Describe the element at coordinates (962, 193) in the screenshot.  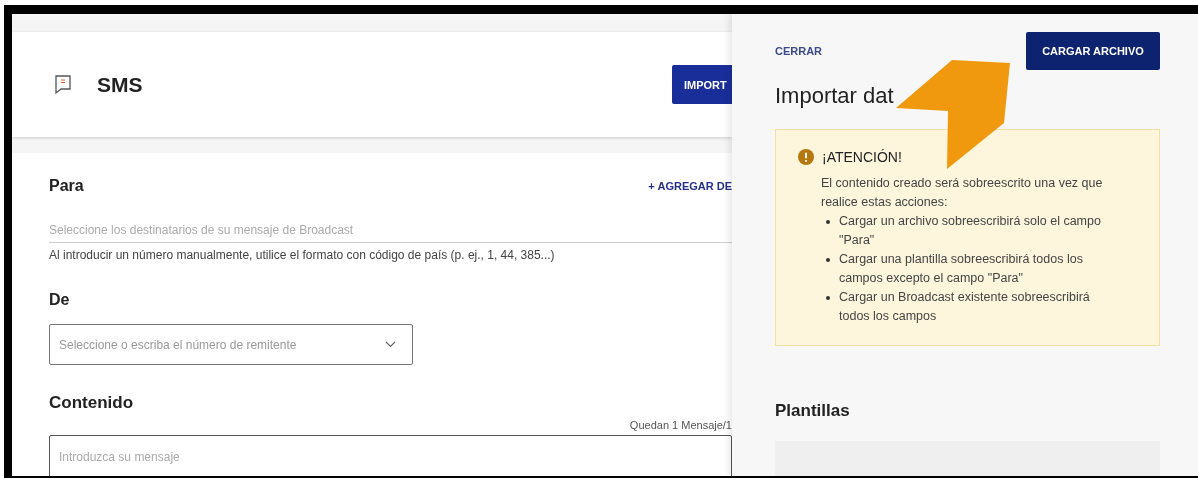
I see `alert-text: El contenido creado será sobreescrito una vez que realice estas acciones:` at that location.